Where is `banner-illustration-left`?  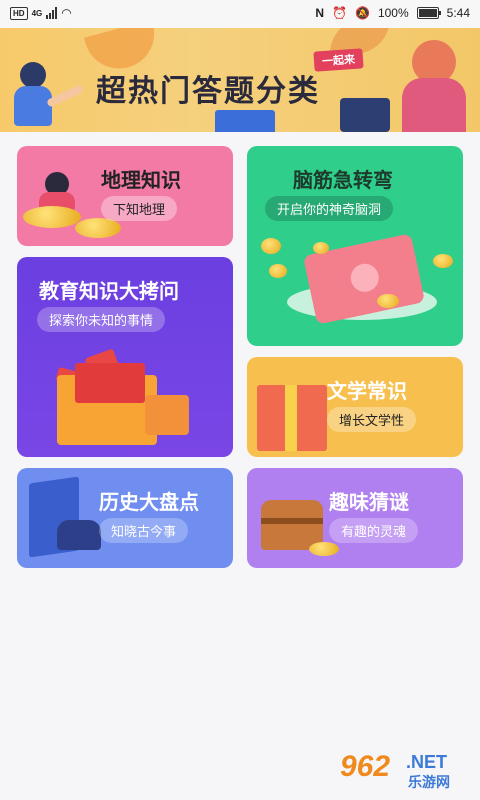 banner-illustration-left is located at coordinates (45, 95).